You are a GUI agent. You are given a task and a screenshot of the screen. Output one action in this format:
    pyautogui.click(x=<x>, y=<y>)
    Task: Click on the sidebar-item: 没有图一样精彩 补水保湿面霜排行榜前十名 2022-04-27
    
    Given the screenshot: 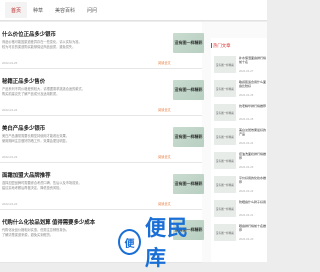 What is the action you would take?
    pyautogui.click(x=240, y=68)
    